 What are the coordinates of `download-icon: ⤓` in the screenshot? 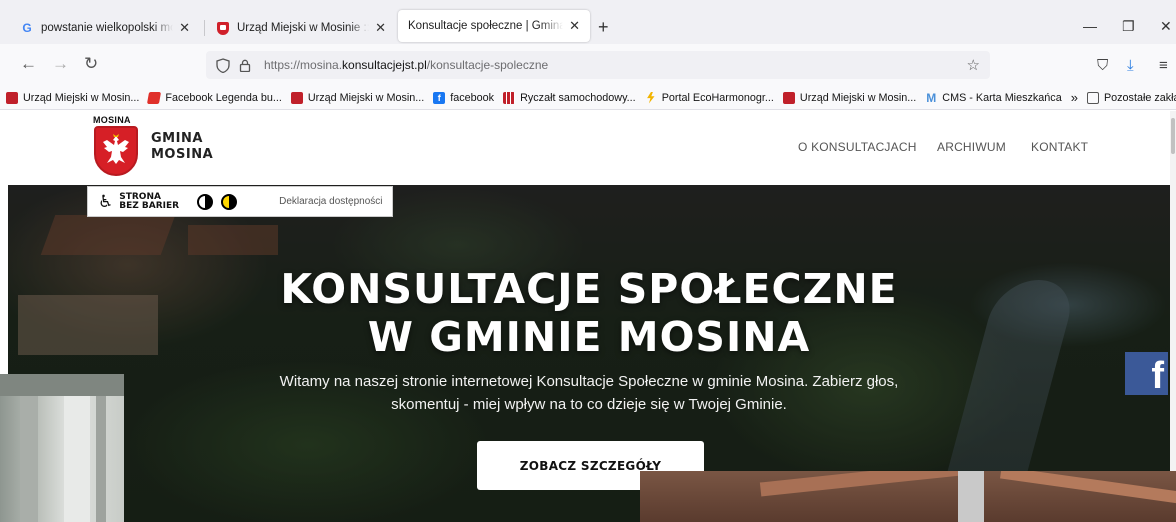 It's located at (1130, 65).